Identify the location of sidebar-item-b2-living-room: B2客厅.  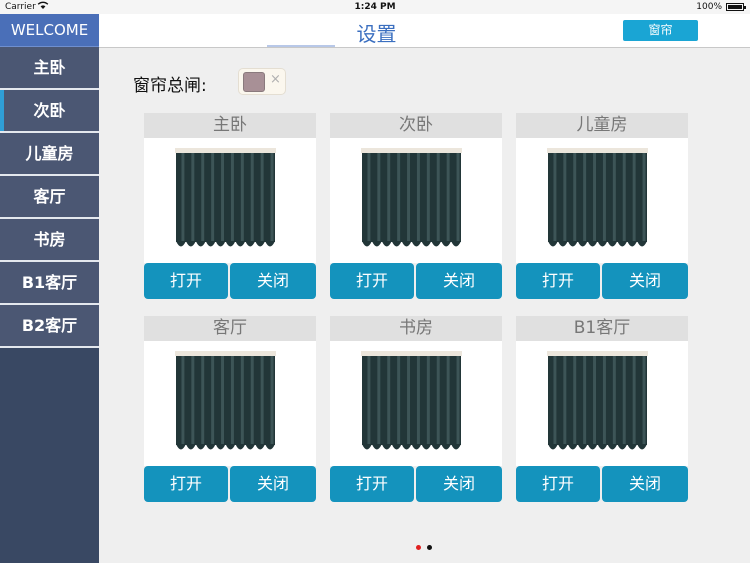
(49, 326).